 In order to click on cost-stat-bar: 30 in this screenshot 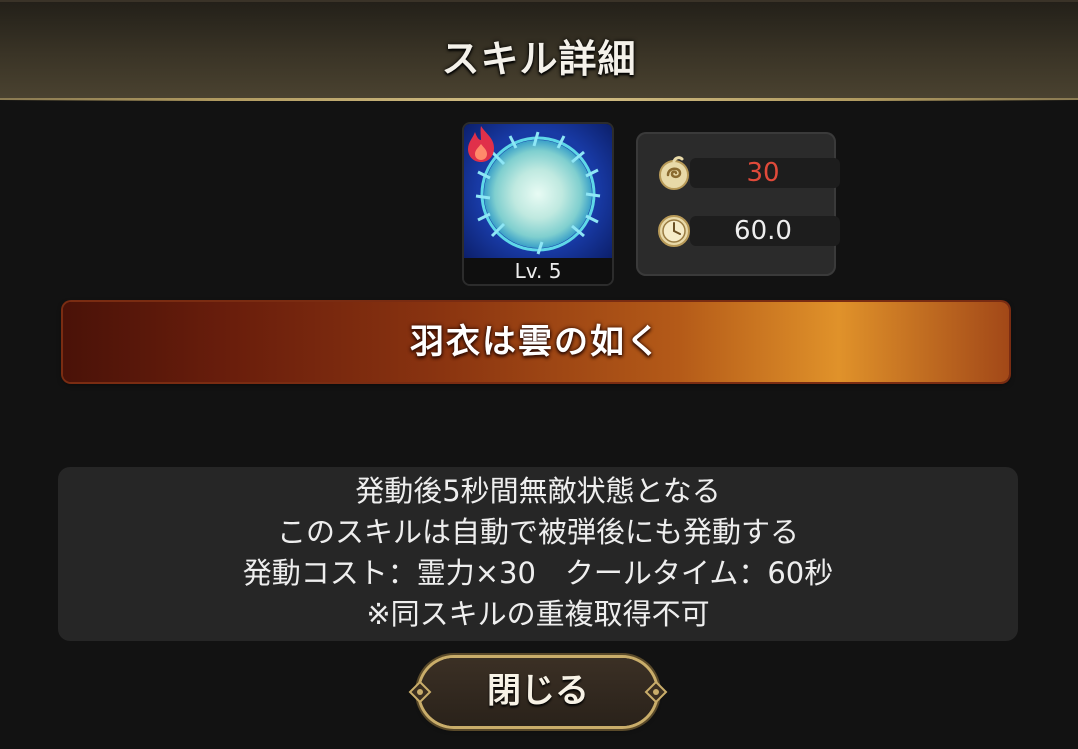, I will do `click(765, 173)`.